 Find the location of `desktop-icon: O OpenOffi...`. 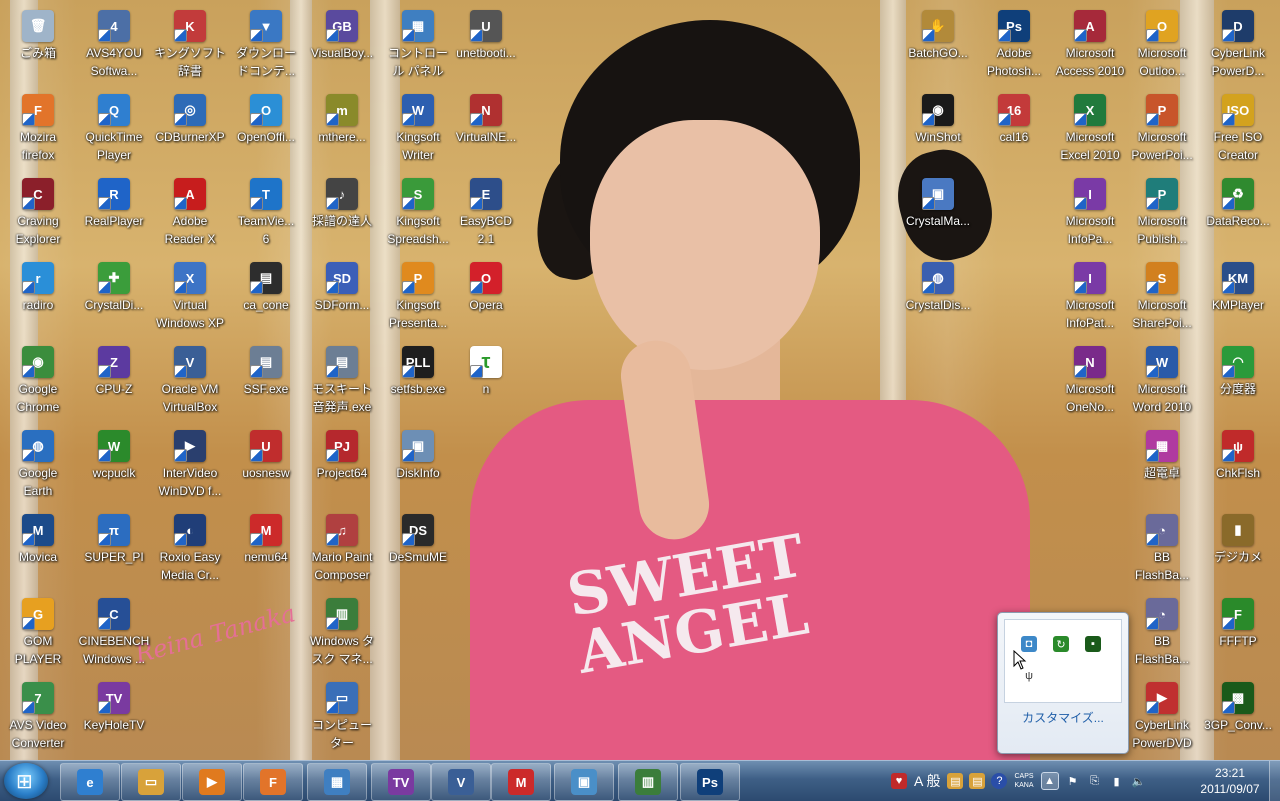

desktop-icon: O OpenOffi... is located at coordinates (266, 130).